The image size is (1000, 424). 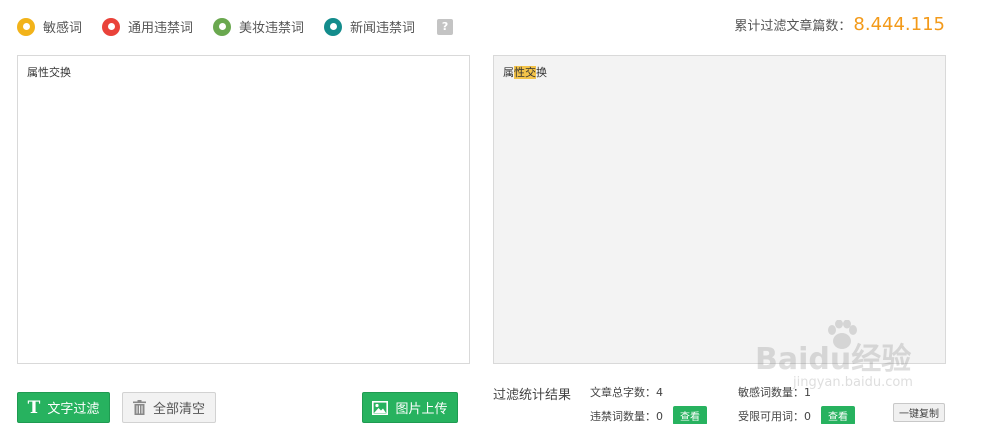 I want to click on stat-banned-count-text: 违禁词数量：0, so click(x=626, y=416).